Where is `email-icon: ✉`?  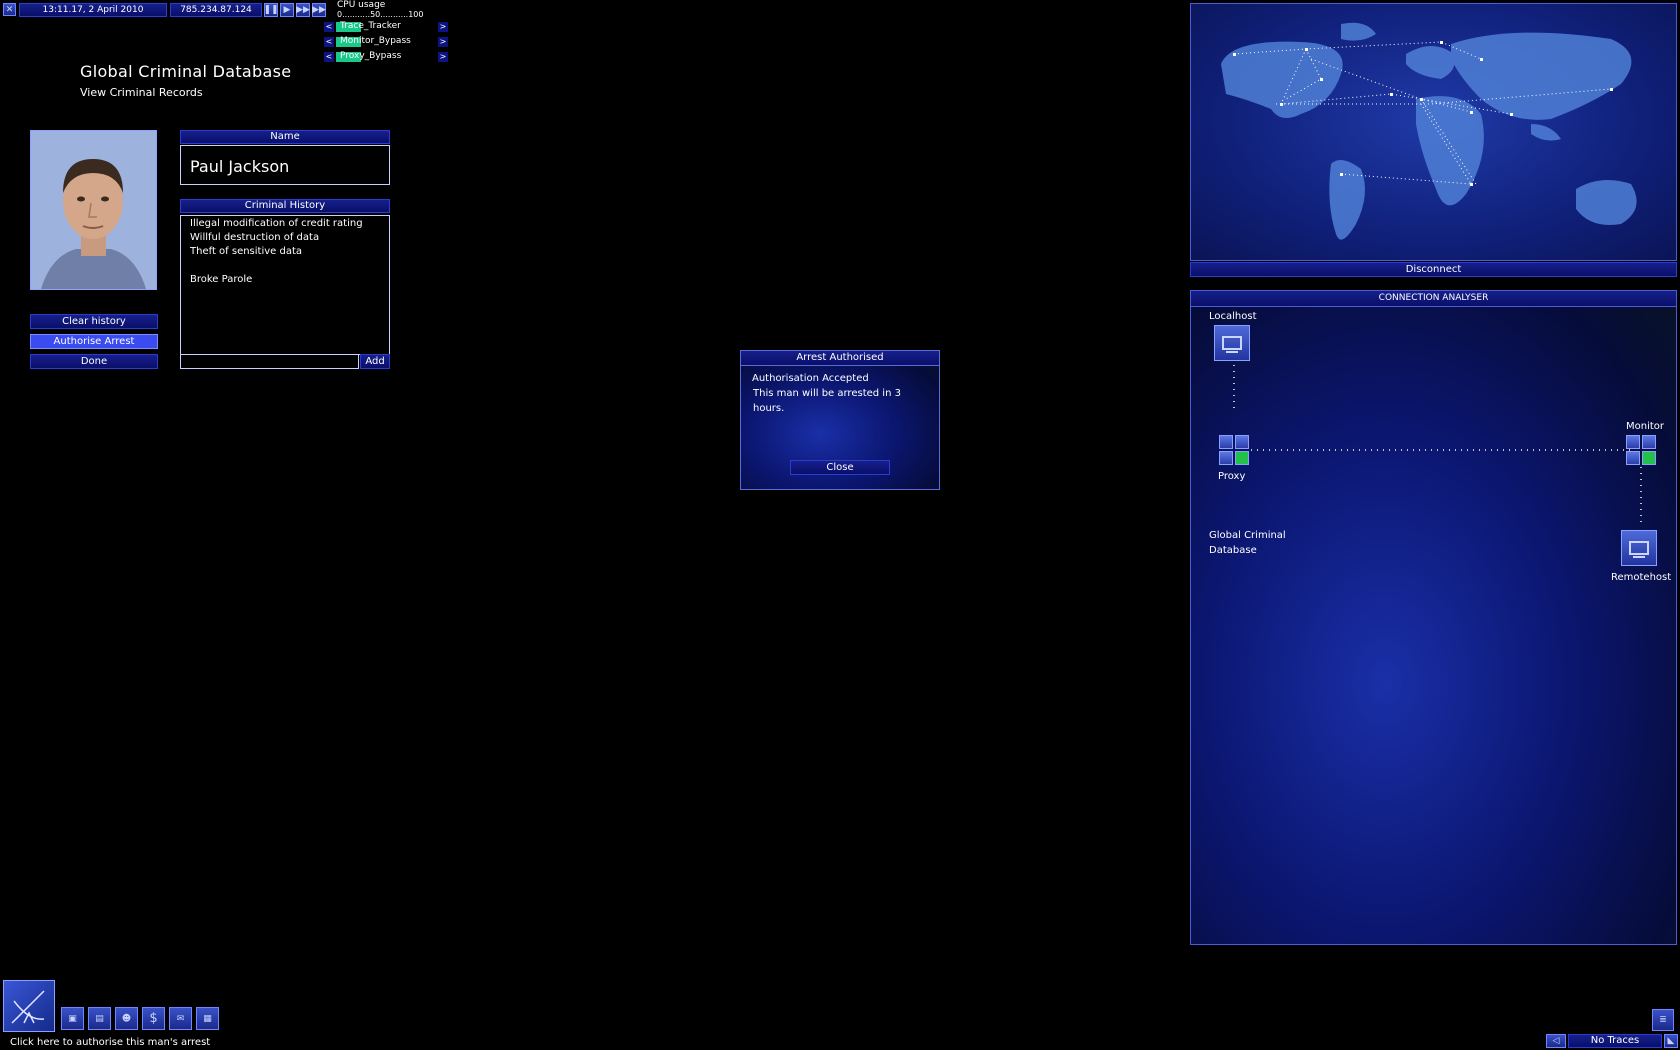 email-icon: ✉ is located at coordinates (180, 1018).